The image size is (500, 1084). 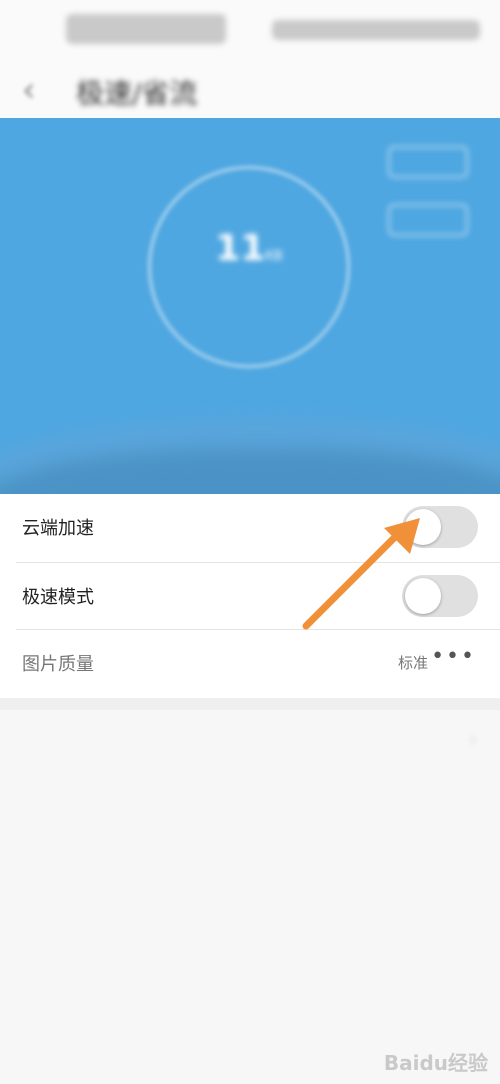 I want to click on watermark: Baidu经验, so click(x=436, y=1061).